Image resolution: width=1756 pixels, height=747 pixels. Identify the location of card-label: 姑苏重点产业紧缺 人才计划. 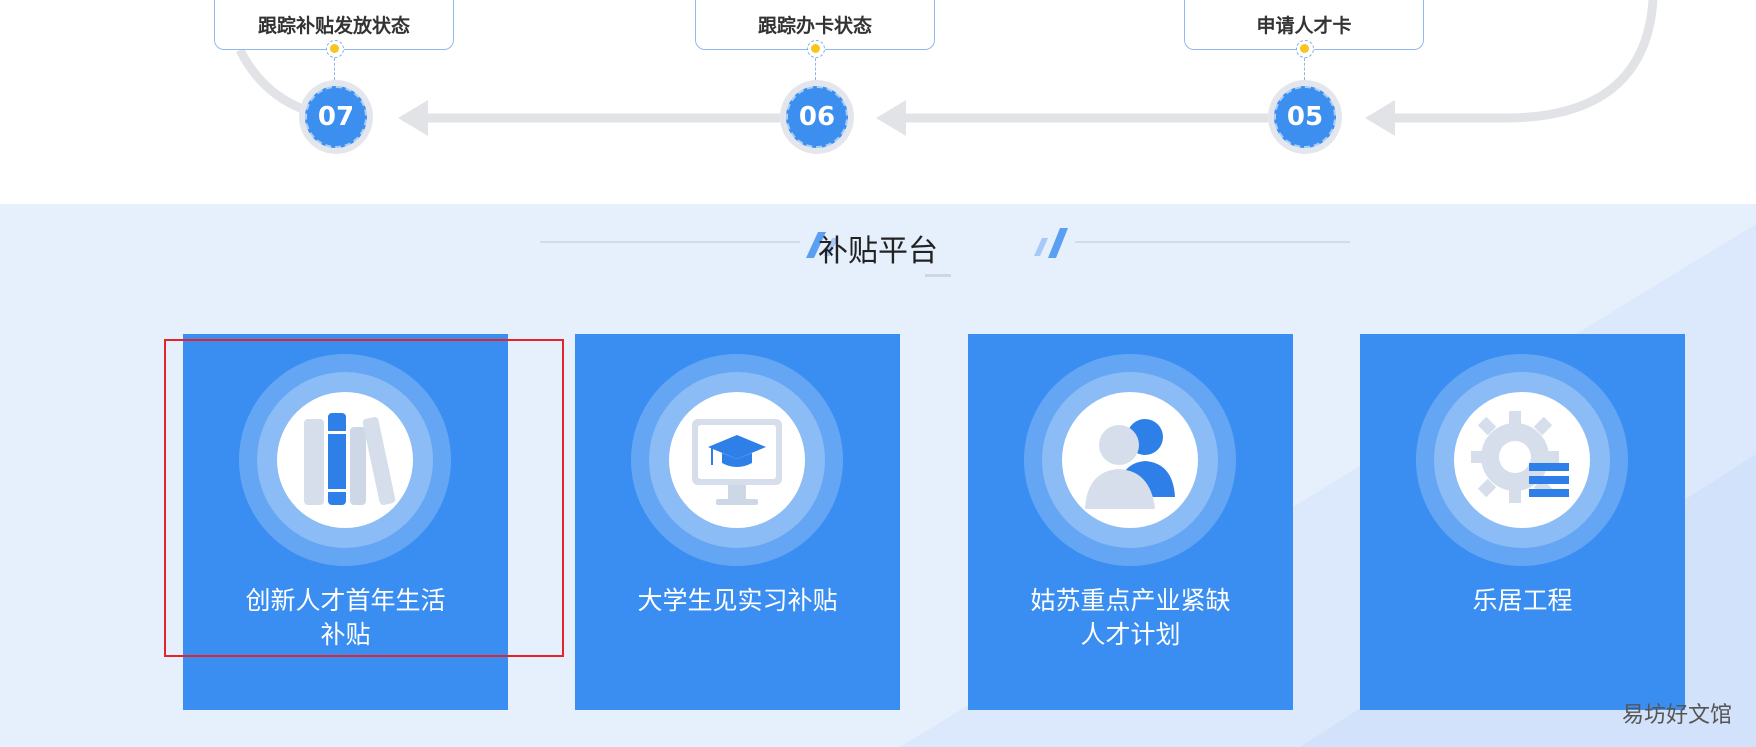
(1130, 617).